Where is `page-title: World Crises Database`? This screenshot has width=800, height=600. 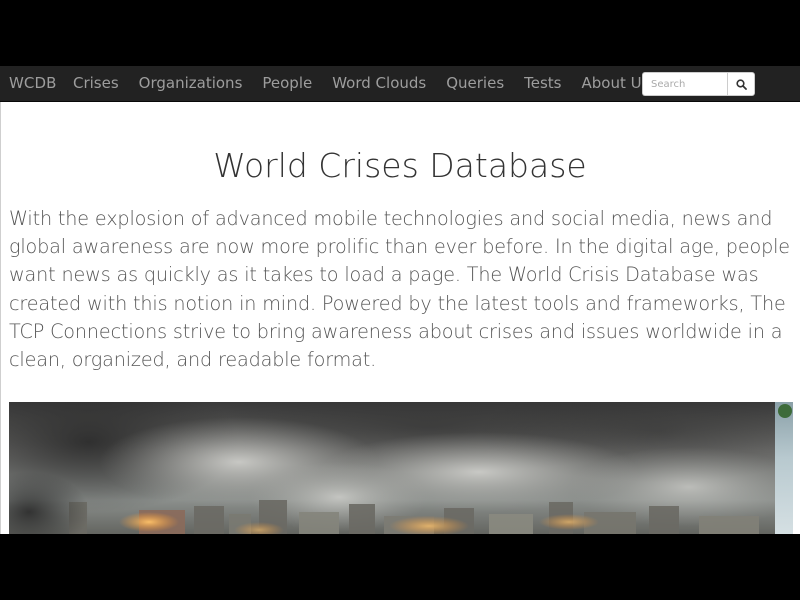
page-title: World Crises Database is located at coordinates (400, 165).